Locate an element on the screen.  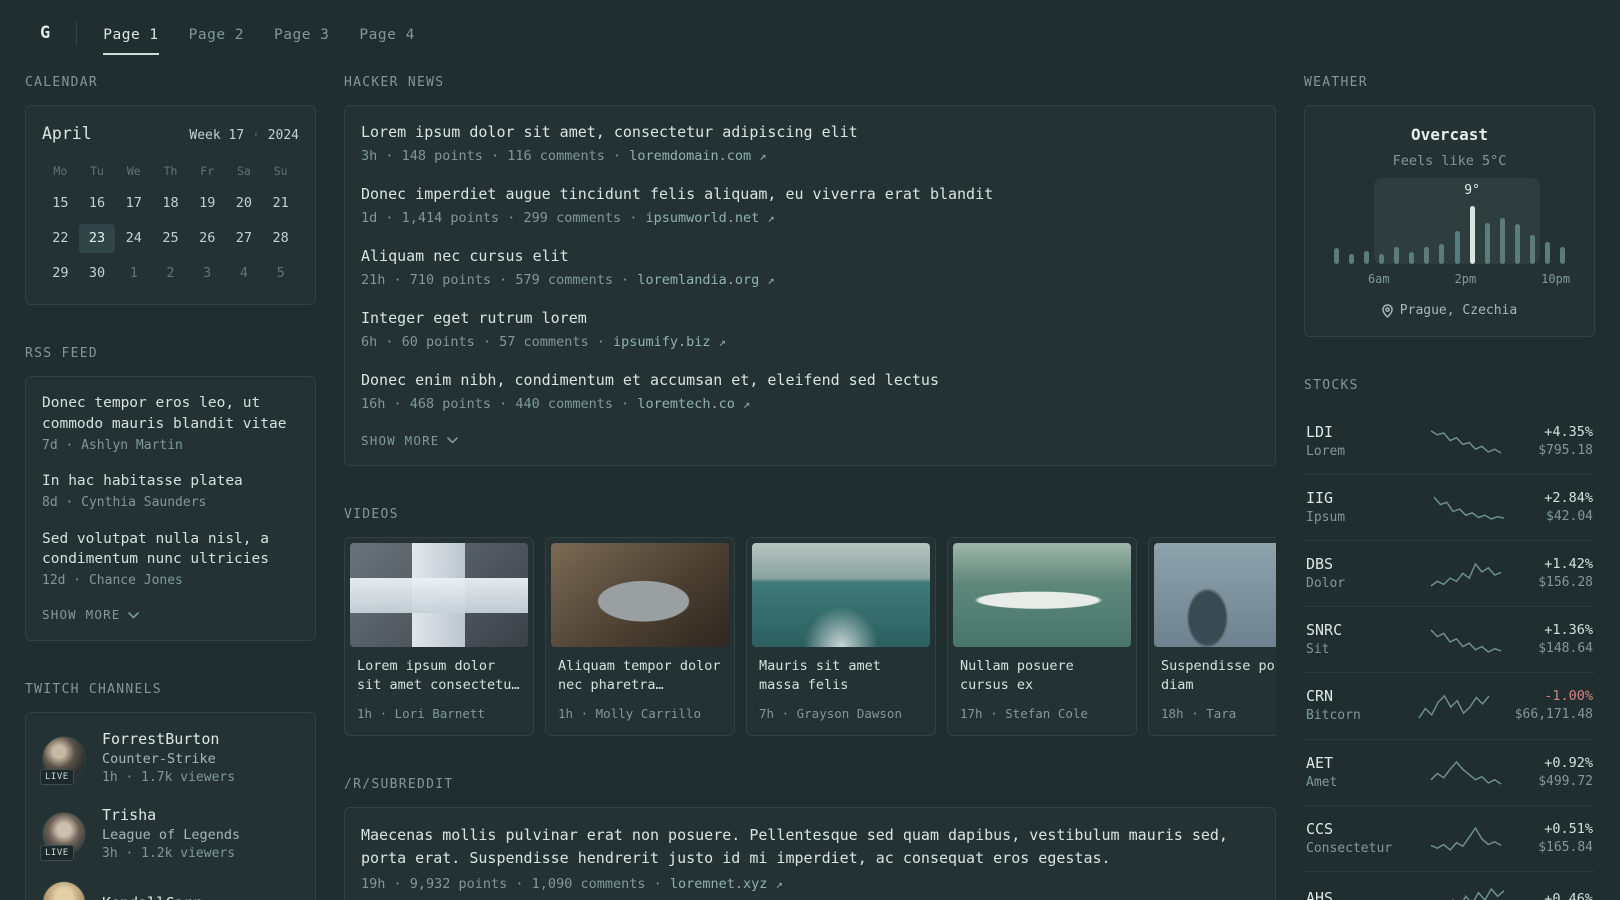
stock-name: Ipsum is located at coordinates (1326, 517).